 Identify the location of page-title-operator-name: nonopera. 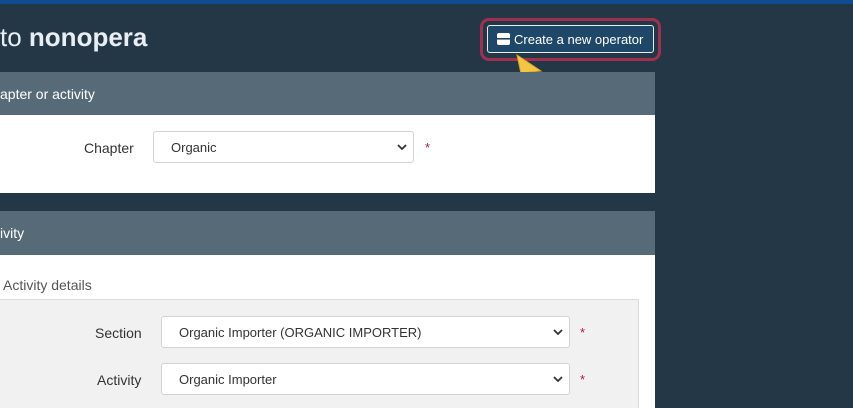
(88, 37).